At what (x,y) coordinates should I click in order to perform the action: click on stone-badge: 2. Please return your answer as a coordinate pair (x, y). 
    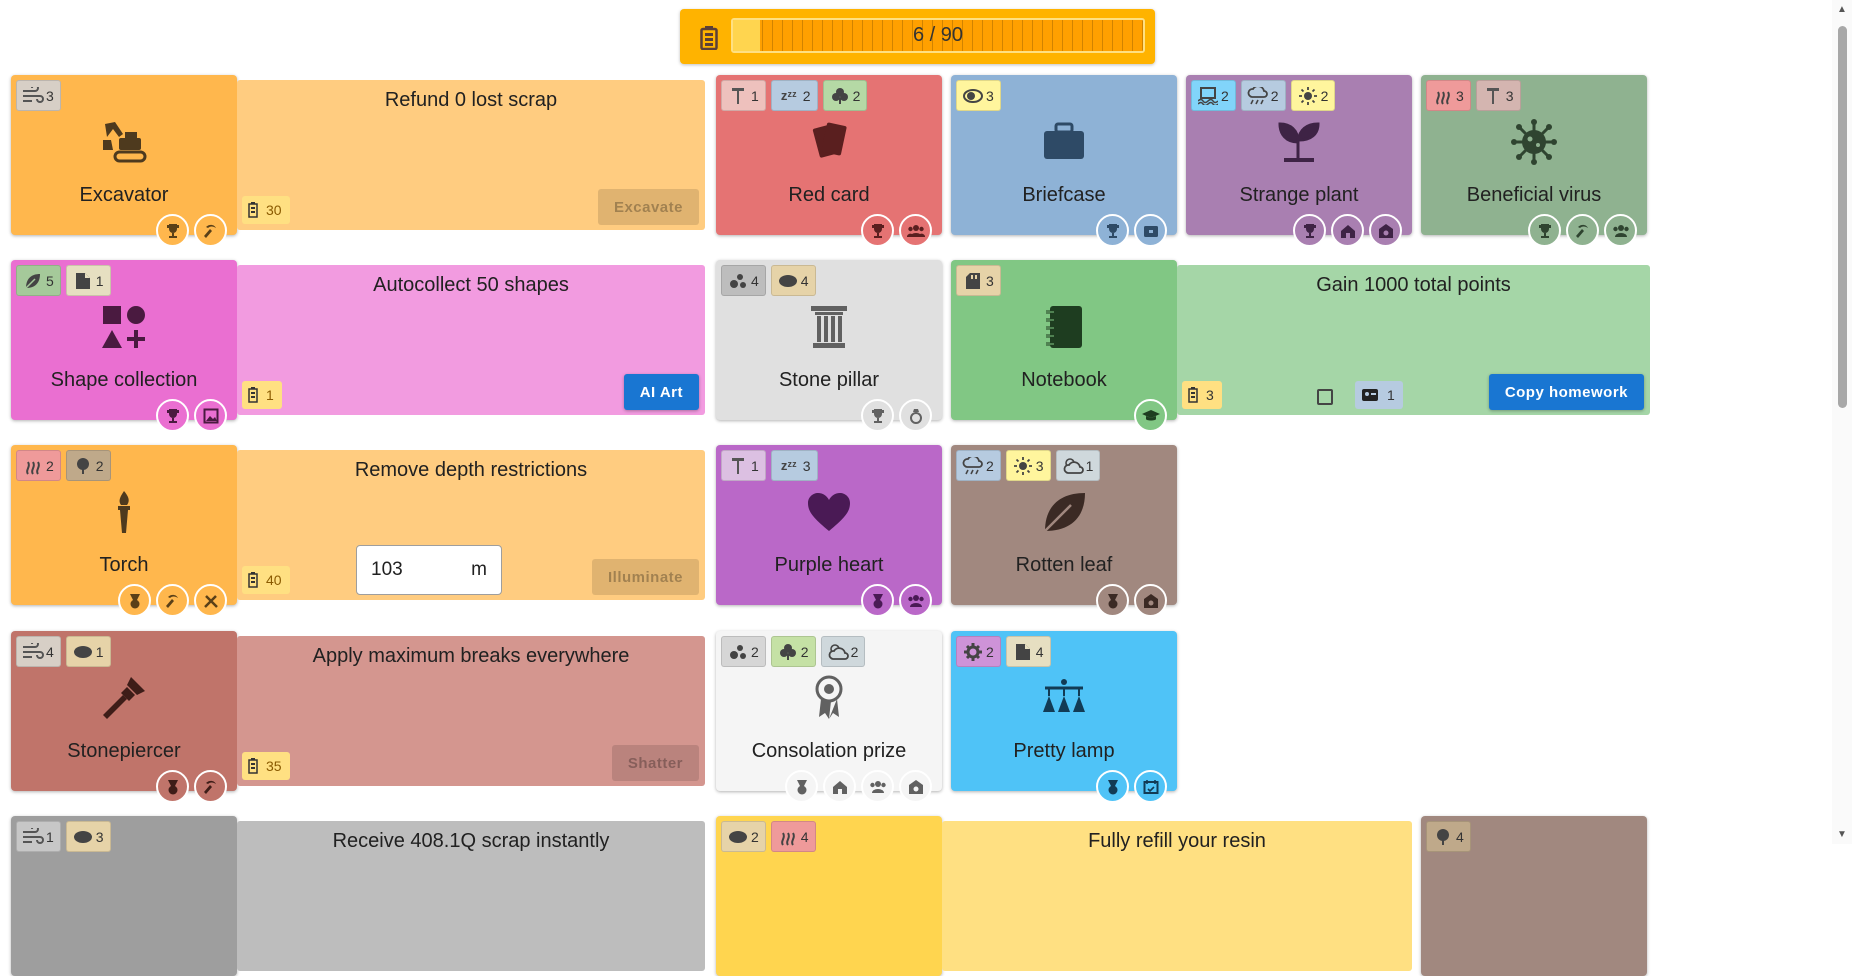
    Looking at the image, I should click on (743, 836).